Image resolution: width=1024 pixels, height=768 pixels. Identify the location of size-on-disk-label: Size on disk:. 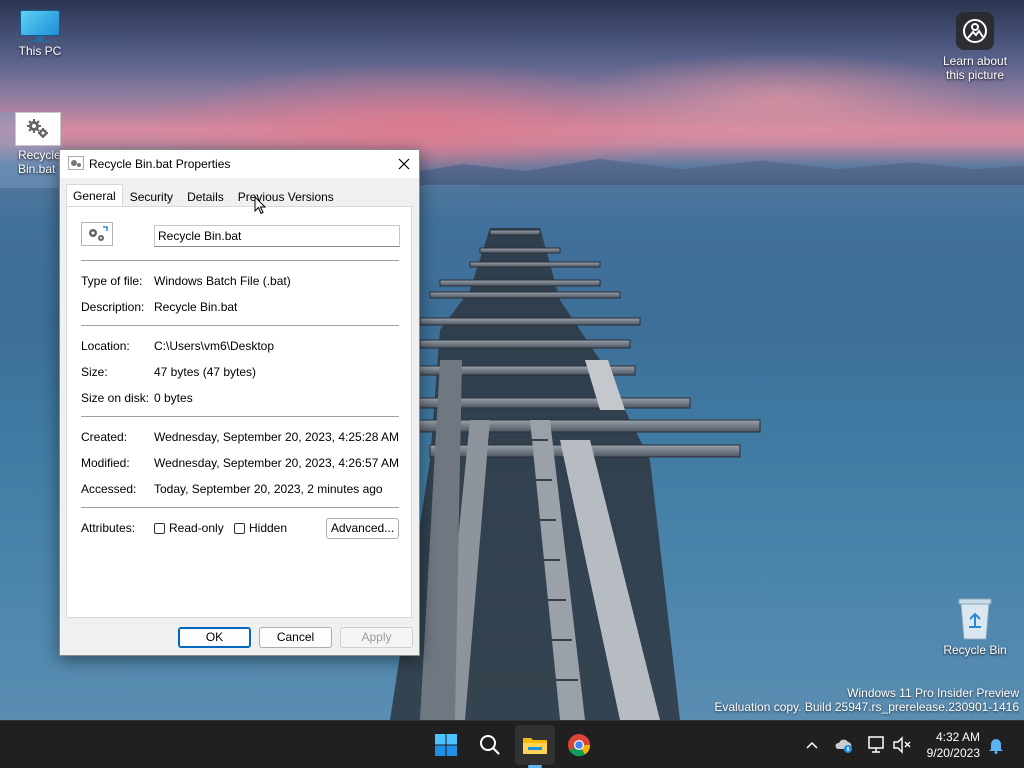
(115, 398).